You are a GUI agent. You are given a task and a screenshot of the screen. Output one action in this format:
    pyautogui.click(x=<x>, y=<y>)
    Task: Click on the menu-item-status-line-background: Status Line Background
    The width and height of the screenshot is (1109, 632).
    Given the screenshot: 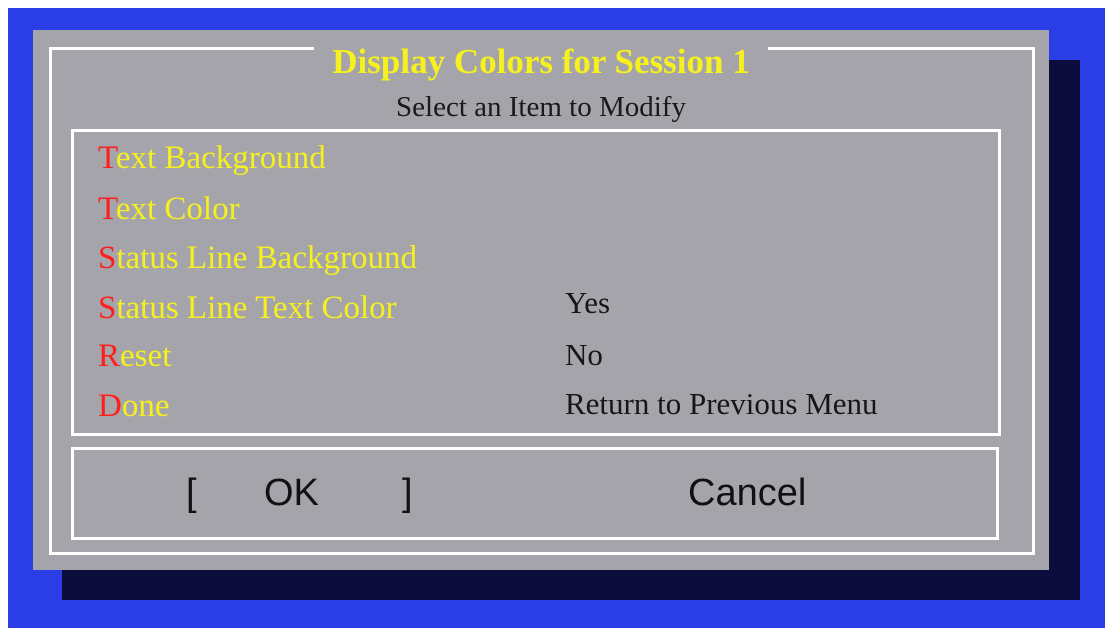 What is the action you would take?
    pyautogui.click(x=313, y=258)
    